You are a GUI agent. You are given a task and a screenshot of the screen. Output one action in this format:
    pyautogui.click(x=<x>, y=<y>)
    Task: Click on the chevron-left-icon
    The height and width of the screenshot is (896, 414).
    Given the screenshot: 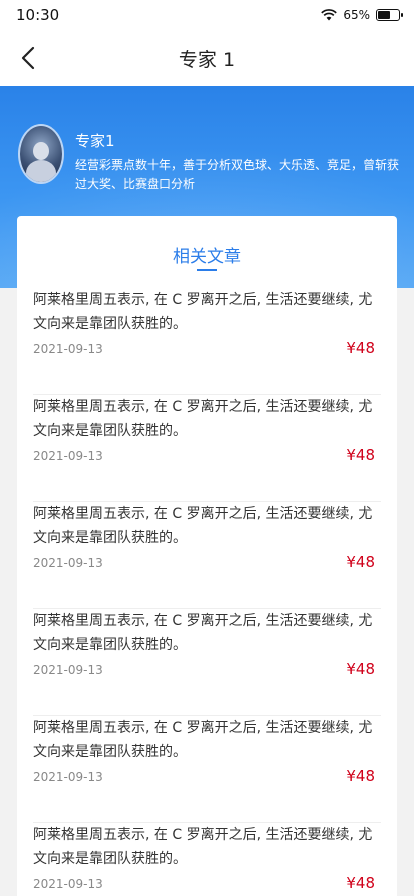 What is the action you would take?
    pyautogui.click(x=28, y=58)
    